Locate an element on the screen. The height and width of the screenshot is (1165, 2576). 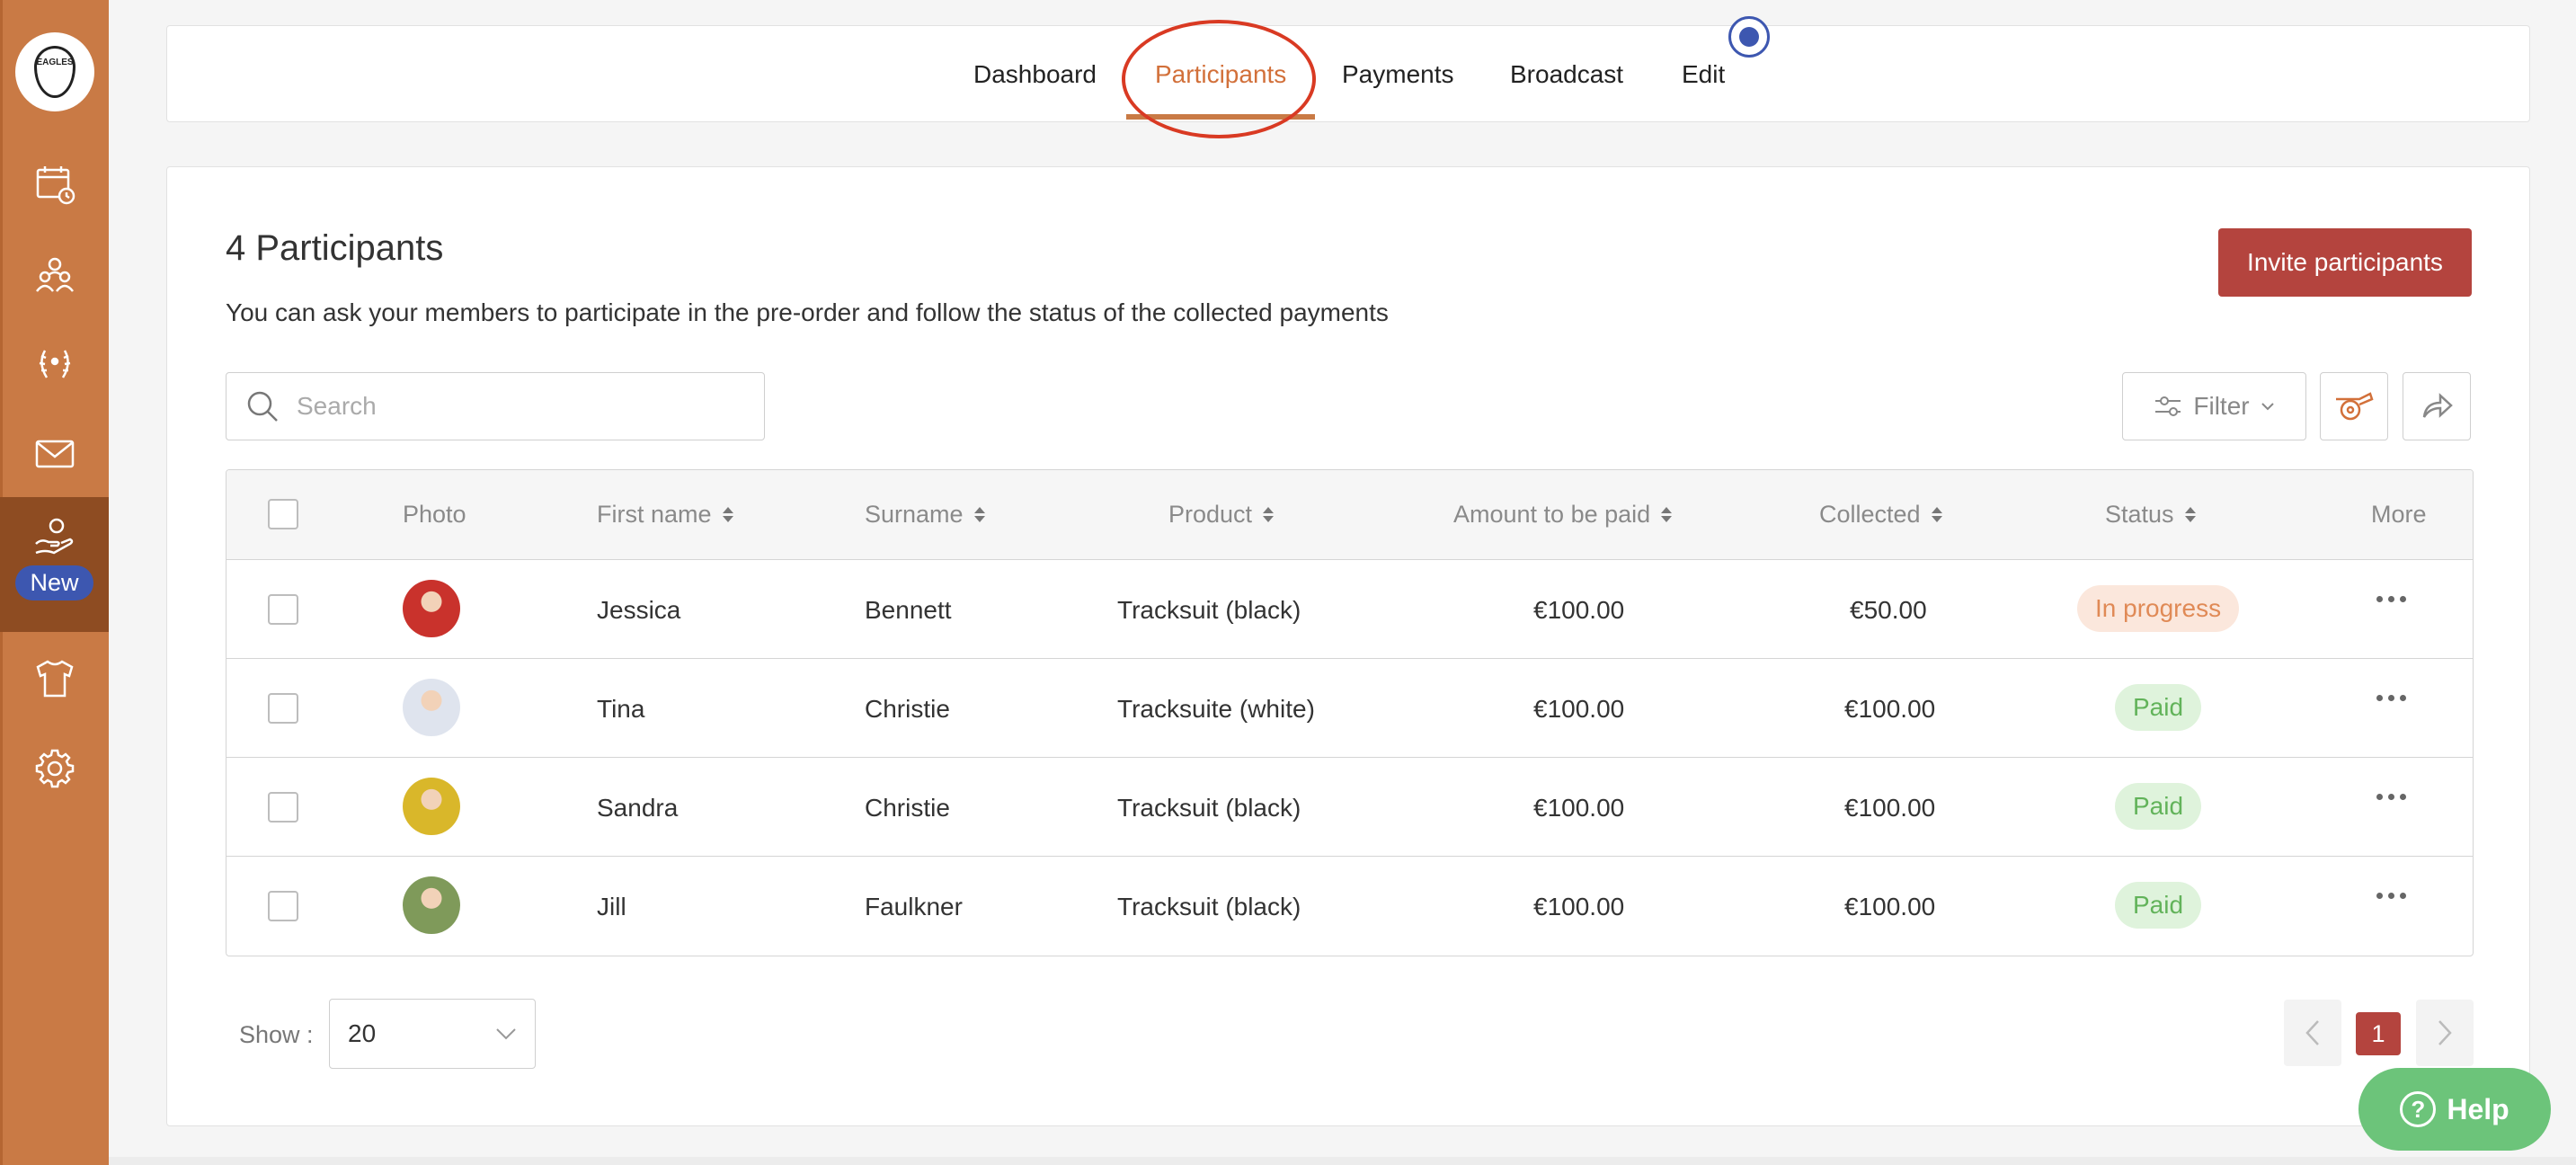
first-name-cell: Sandra is located at coordinates (638, 808).